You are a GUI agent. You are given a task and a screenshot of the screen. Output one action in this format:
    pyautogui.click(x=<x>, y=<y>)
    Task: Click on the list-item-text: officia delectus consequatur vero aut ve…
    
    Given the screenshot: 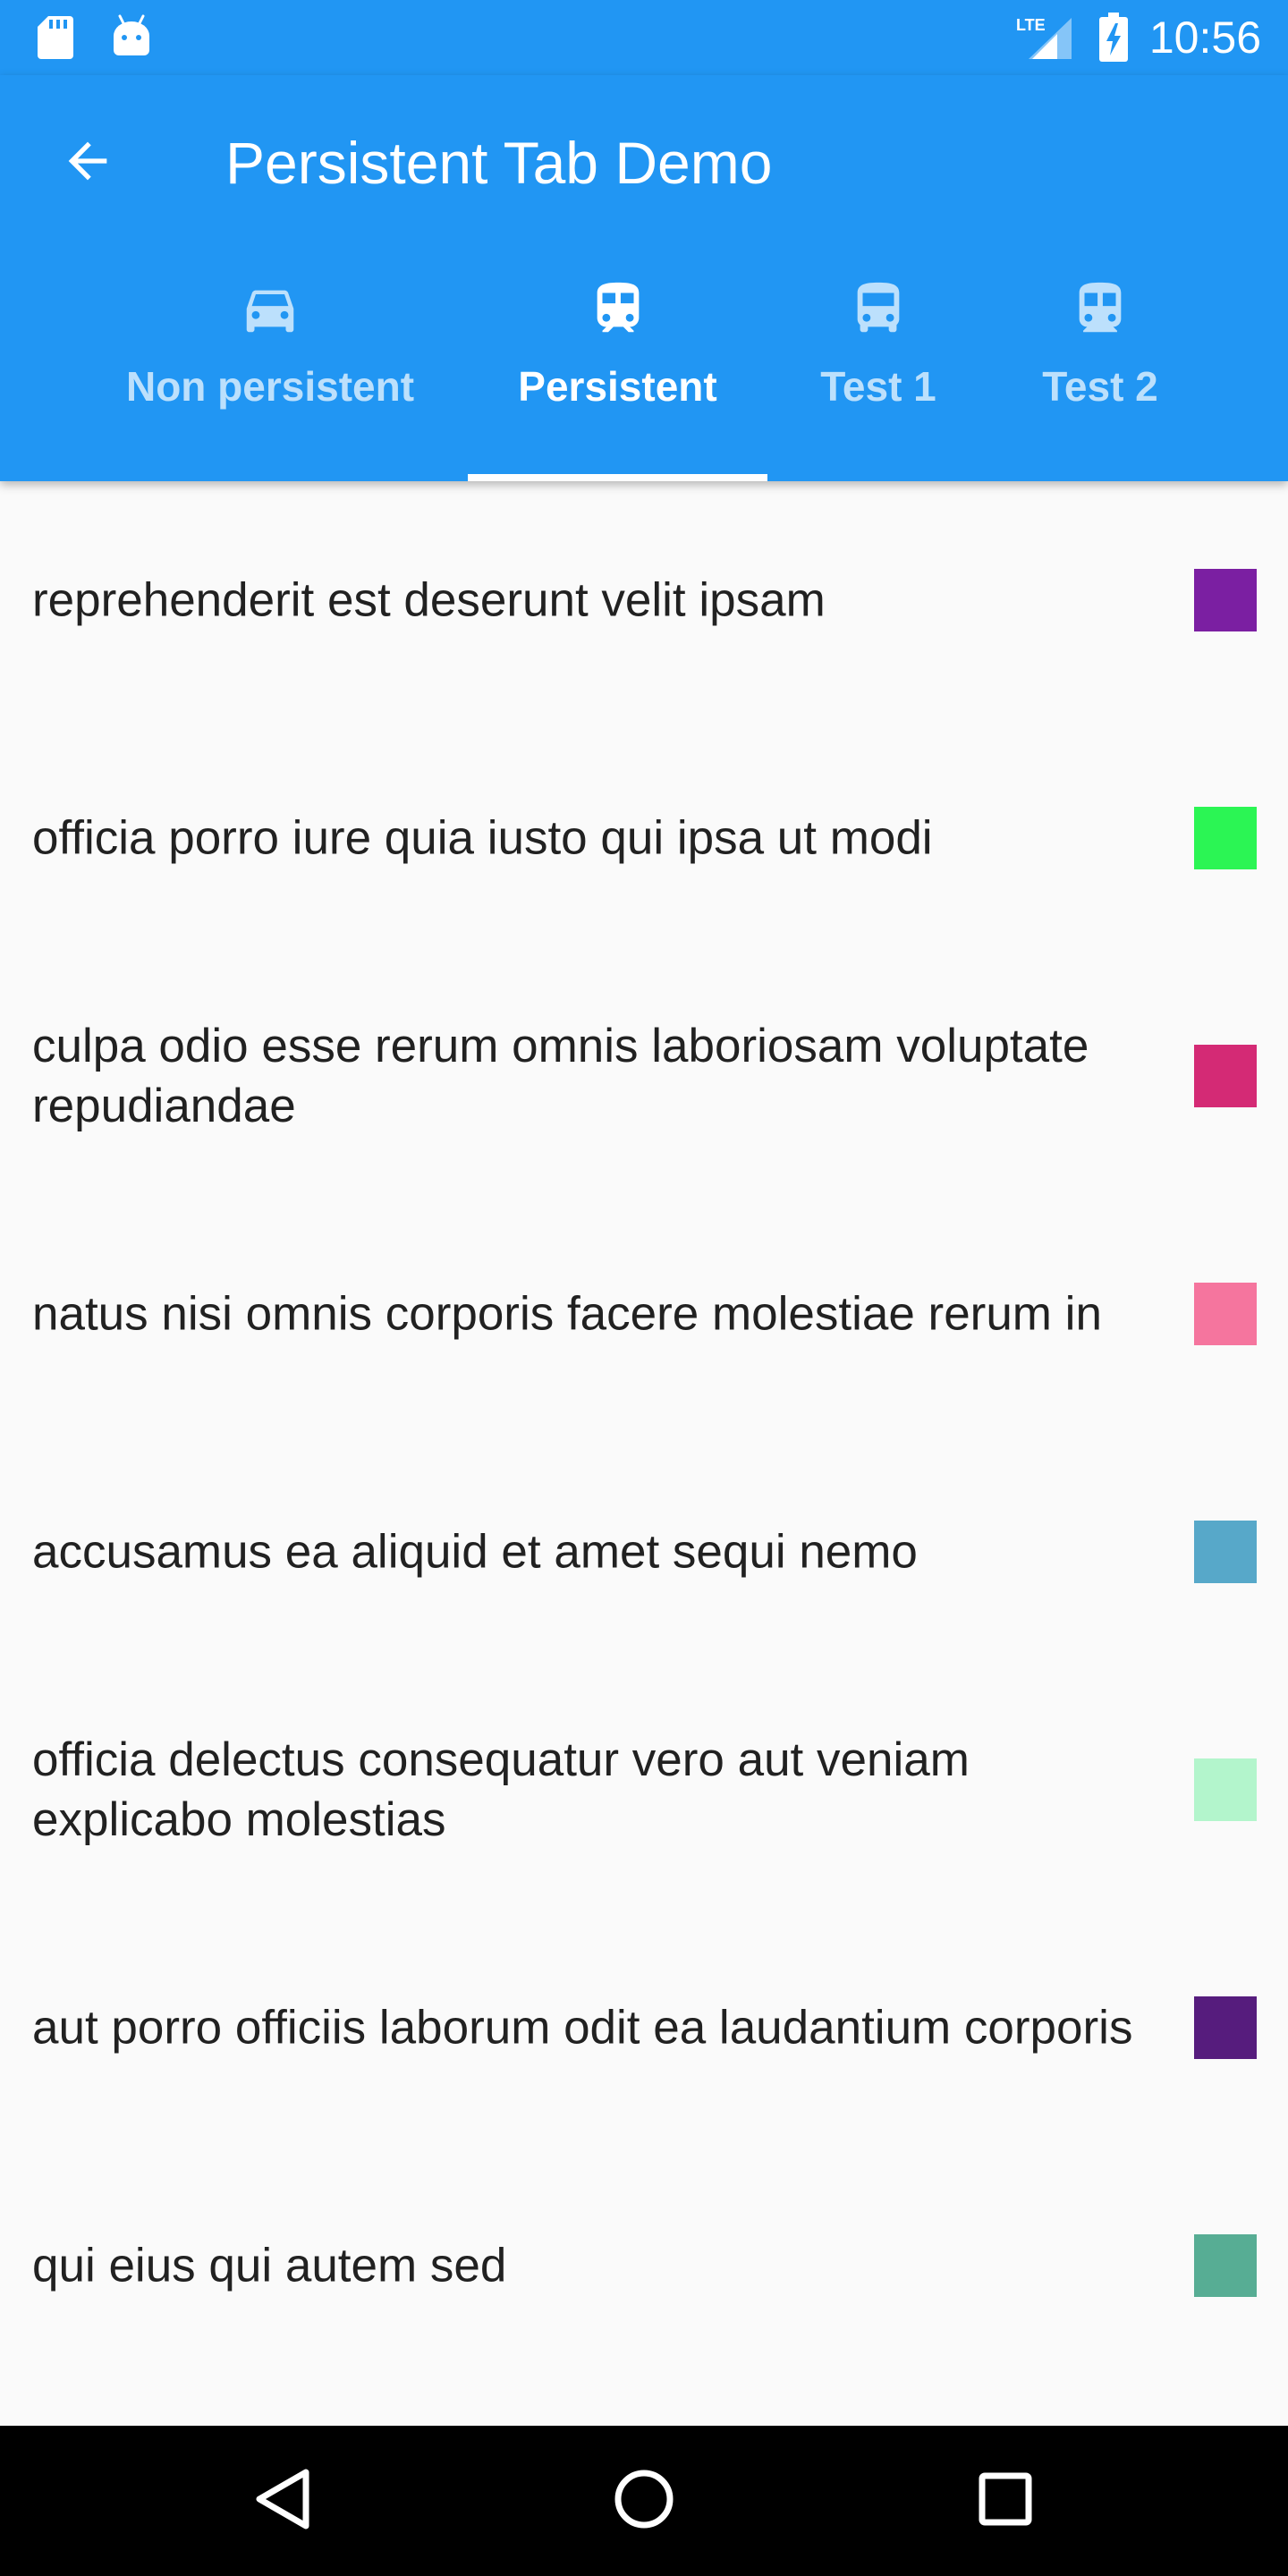 What is the action you would take?
    pyautogui.click(x=501, y=1789)
    